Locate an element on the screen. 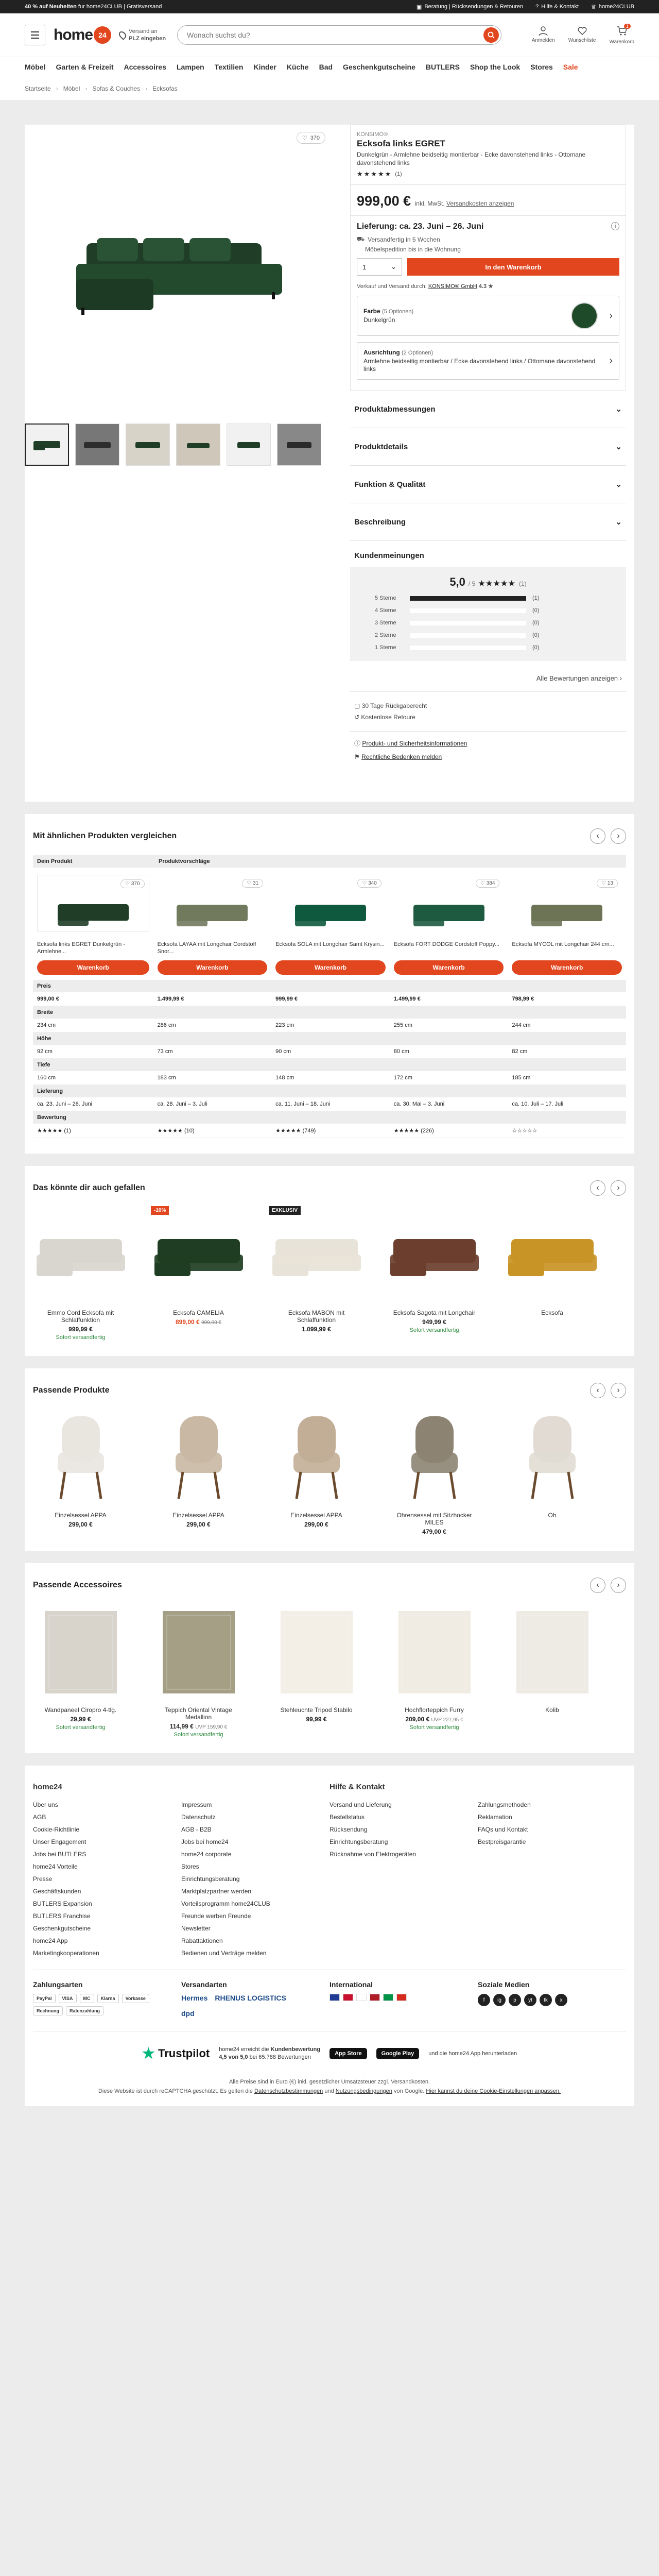  product-card: Stehleuchte Tripod Stabilo 99,99 € is located at coordinates (316, 1670).